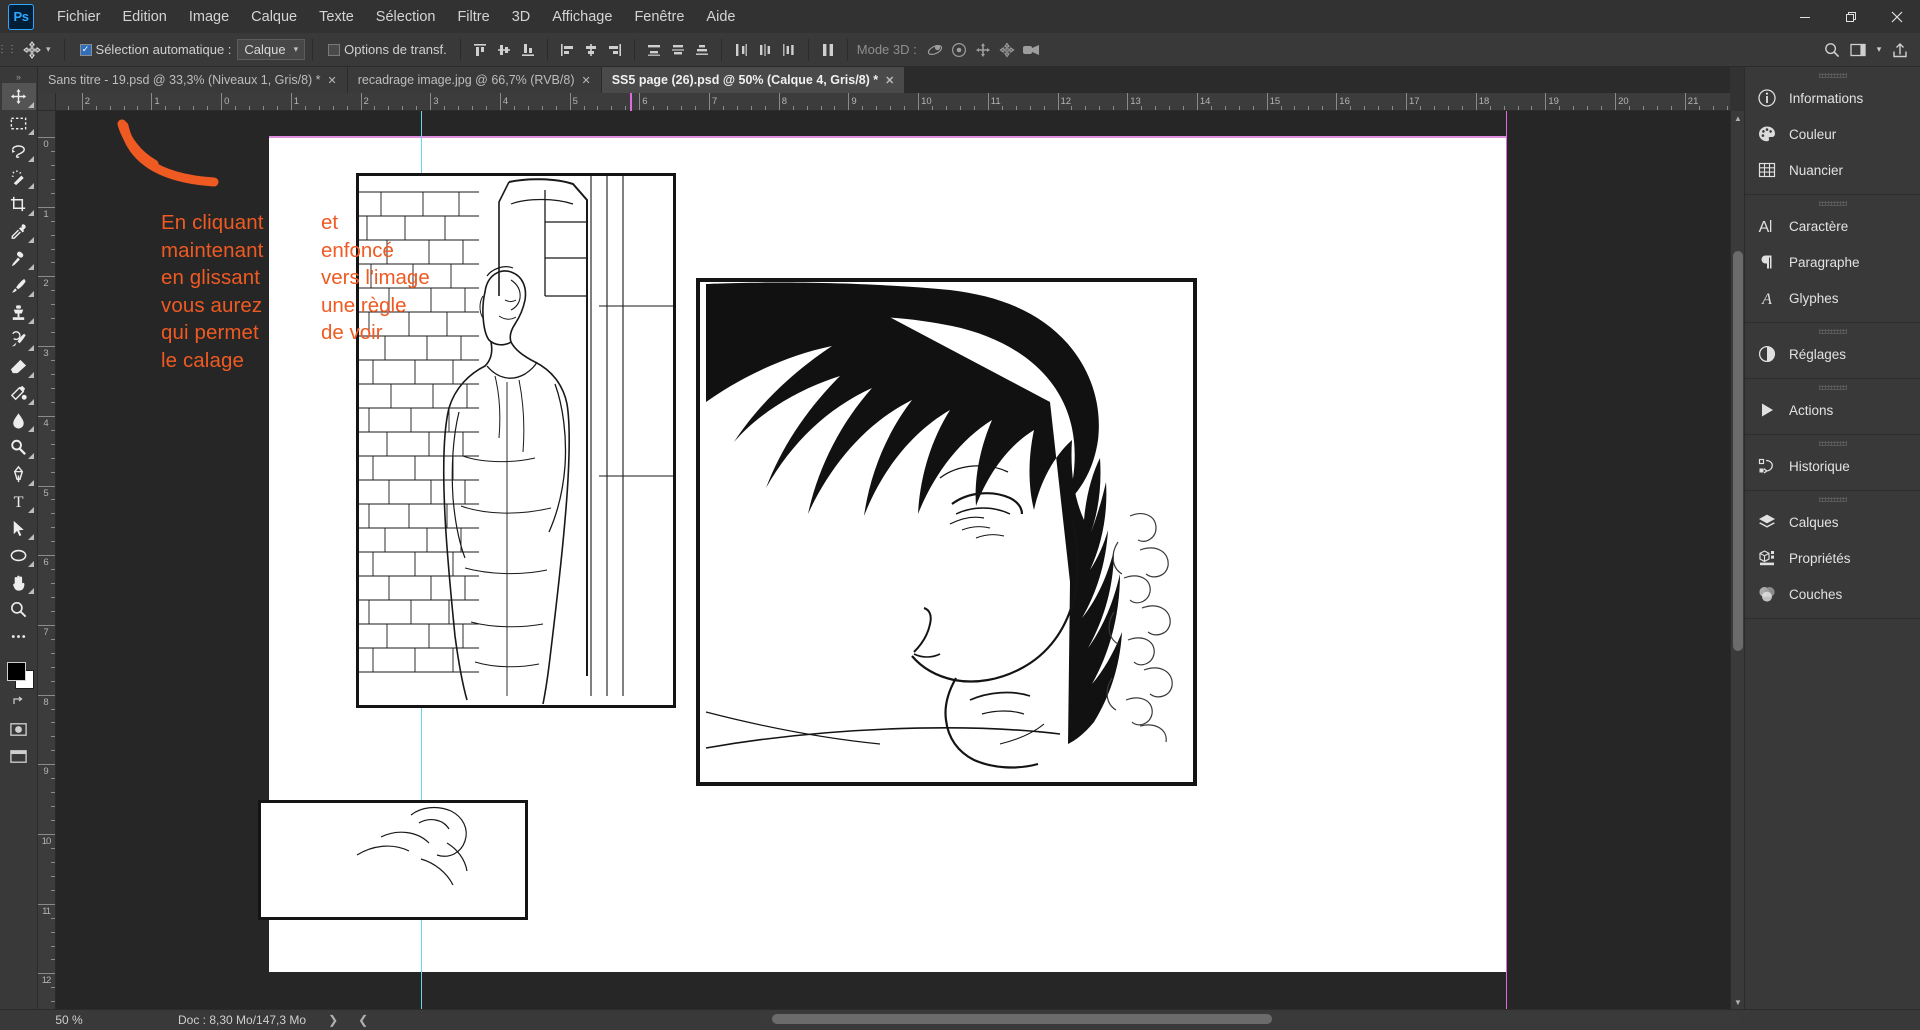 The height and width of the screenshot is (1030, 1920). I want to click on color-swatches, so click(19, 675).